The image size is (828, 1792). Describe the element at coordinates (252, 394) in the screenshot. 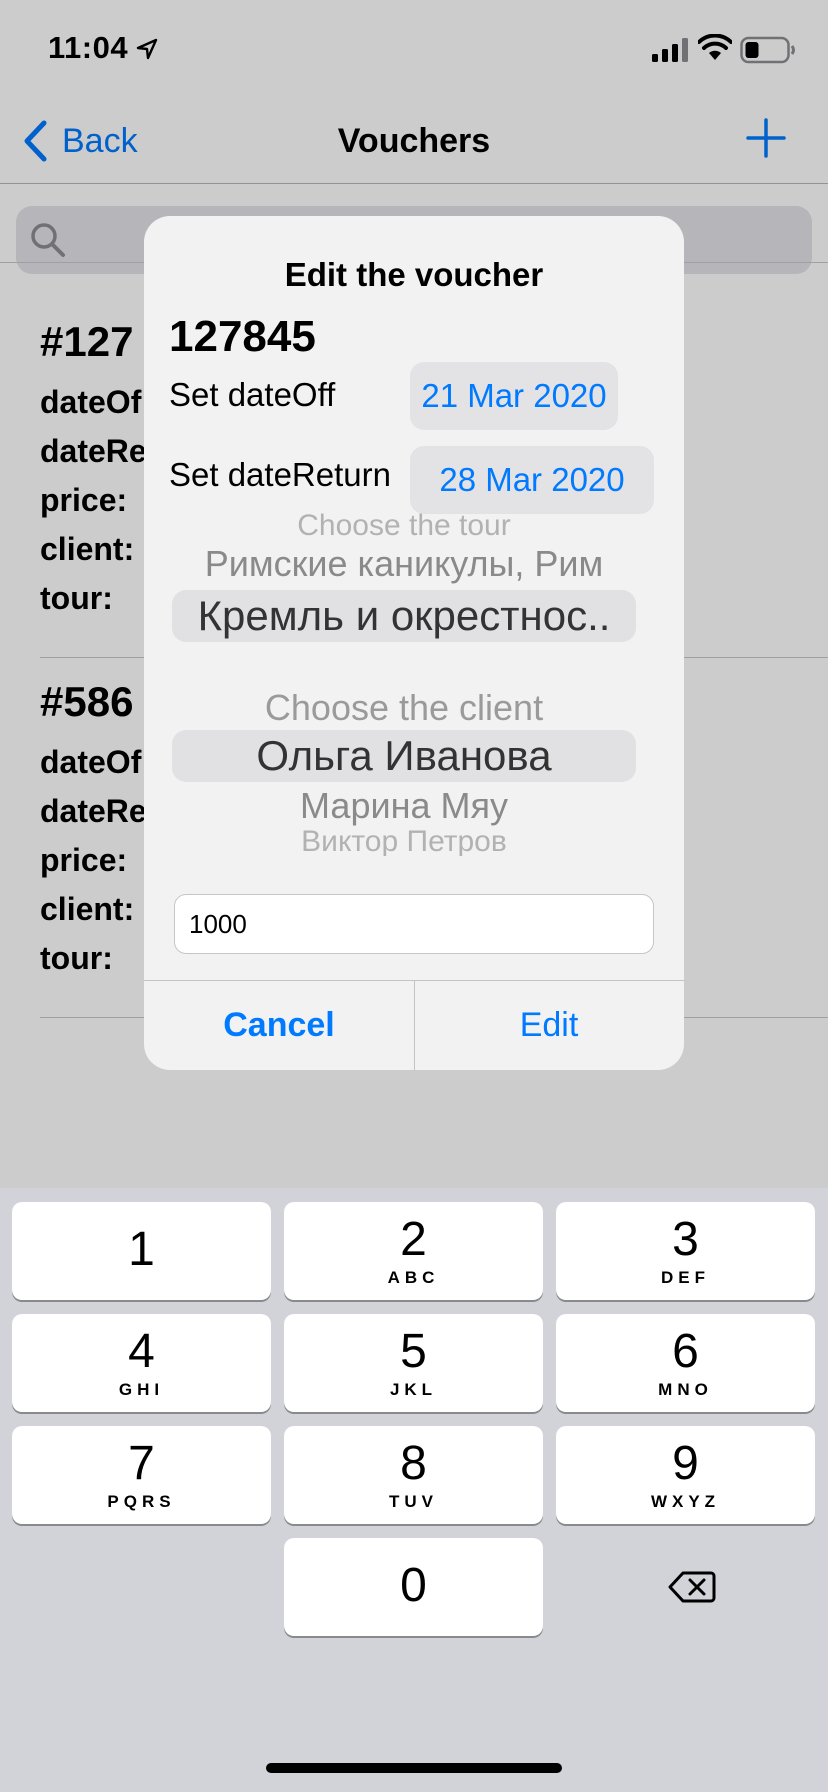

I see `date-off-label: Set dateOff` at that location.